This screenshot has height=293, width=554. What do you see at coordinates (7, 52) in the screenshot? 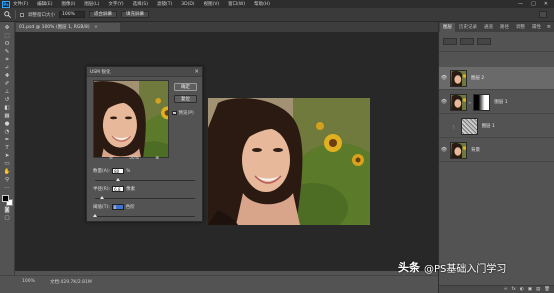
I see `quick-select-tool-icon: ✎` at bounding box center [7, 52].